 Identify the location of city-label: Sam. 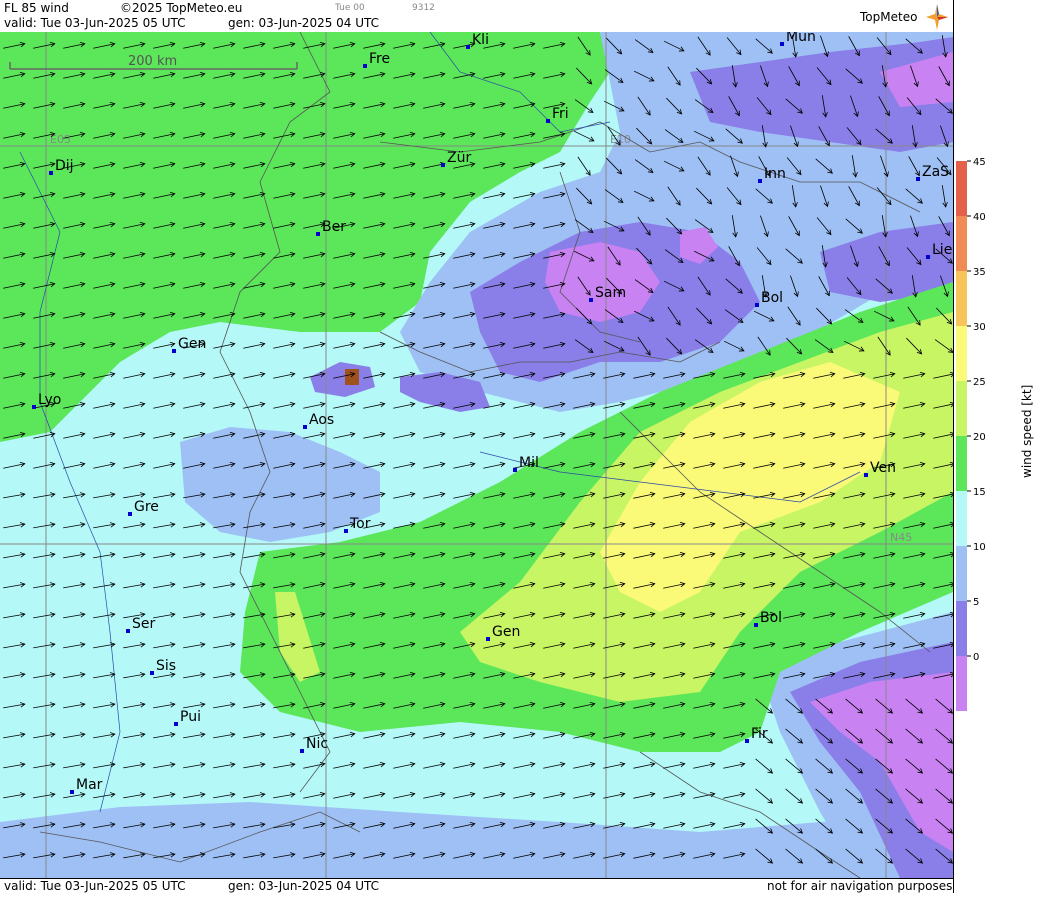
(610, 293).